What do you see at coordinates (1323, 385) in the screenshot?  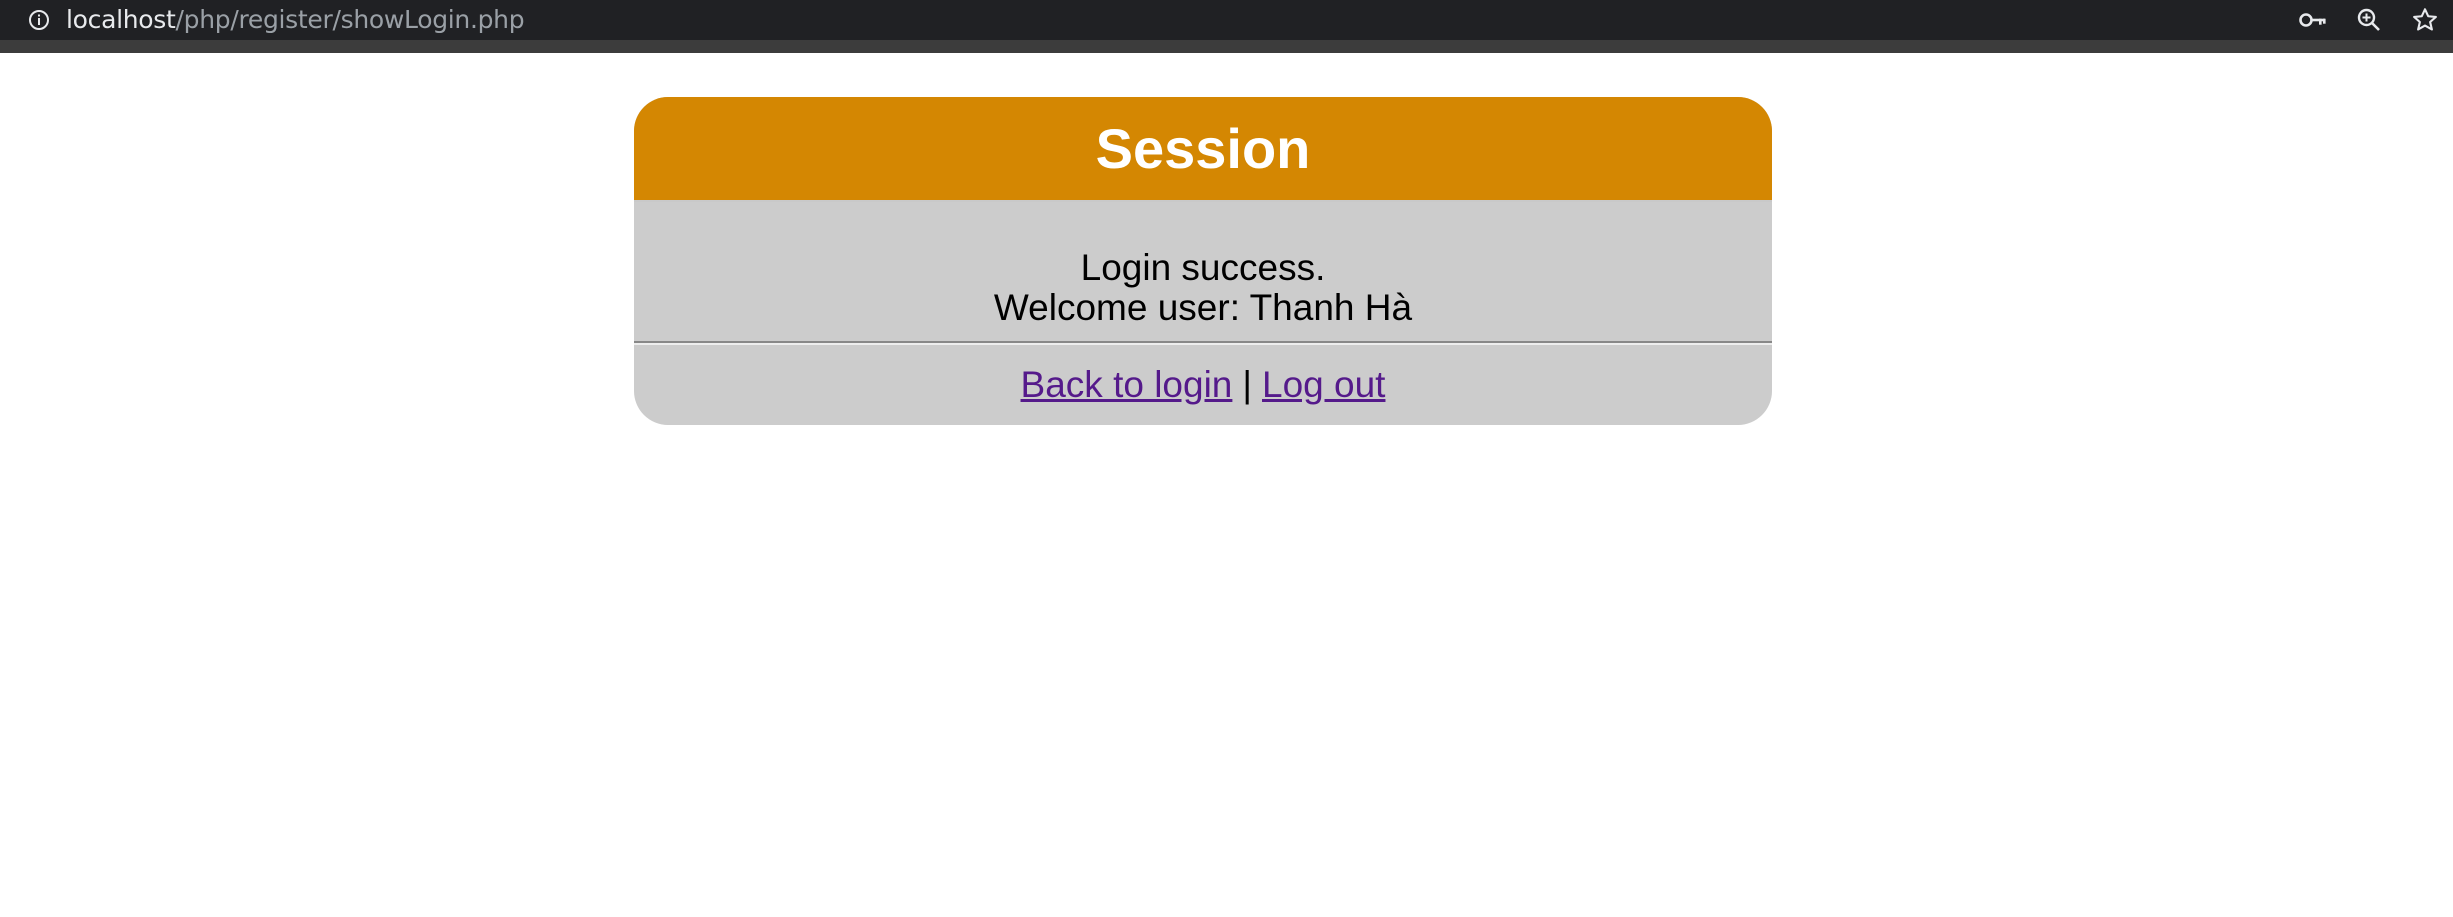 I see `logout-link: Log out` at bounding box center [1323, 385].